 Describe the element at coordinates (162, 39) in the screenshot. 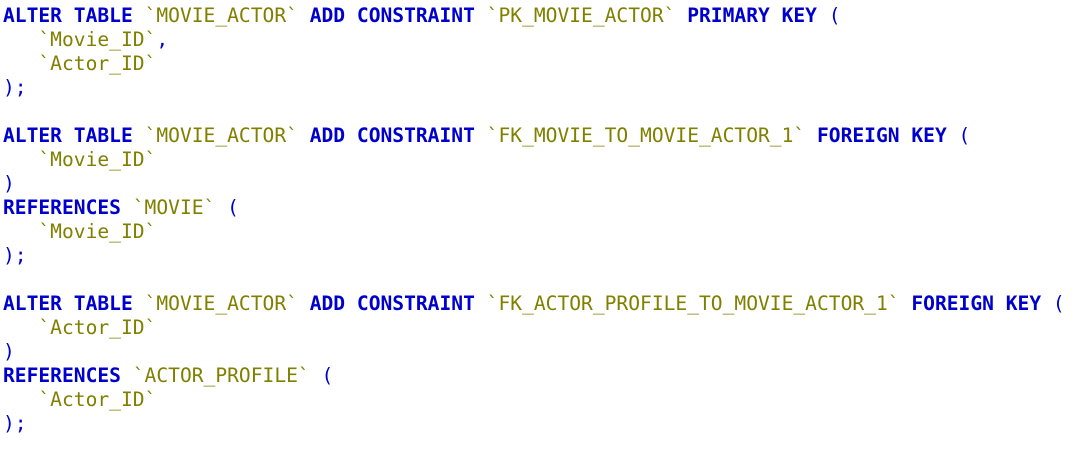

I see `sql-punctuation: ,` at that location.